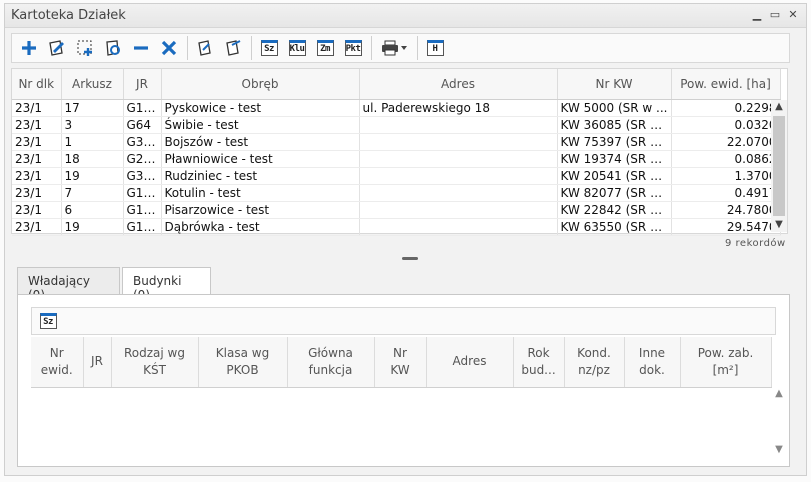 This screenshot has width=811, height=482. I want to click on col-header-obreb: Obręb, so click(260, 84).